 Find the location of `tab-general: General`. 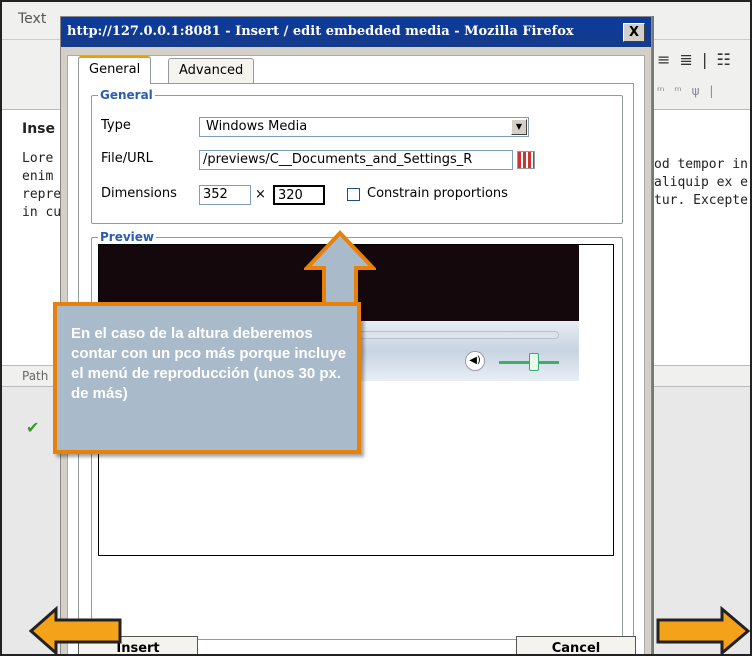

tab-general: General is located at coordinates (115, 70).